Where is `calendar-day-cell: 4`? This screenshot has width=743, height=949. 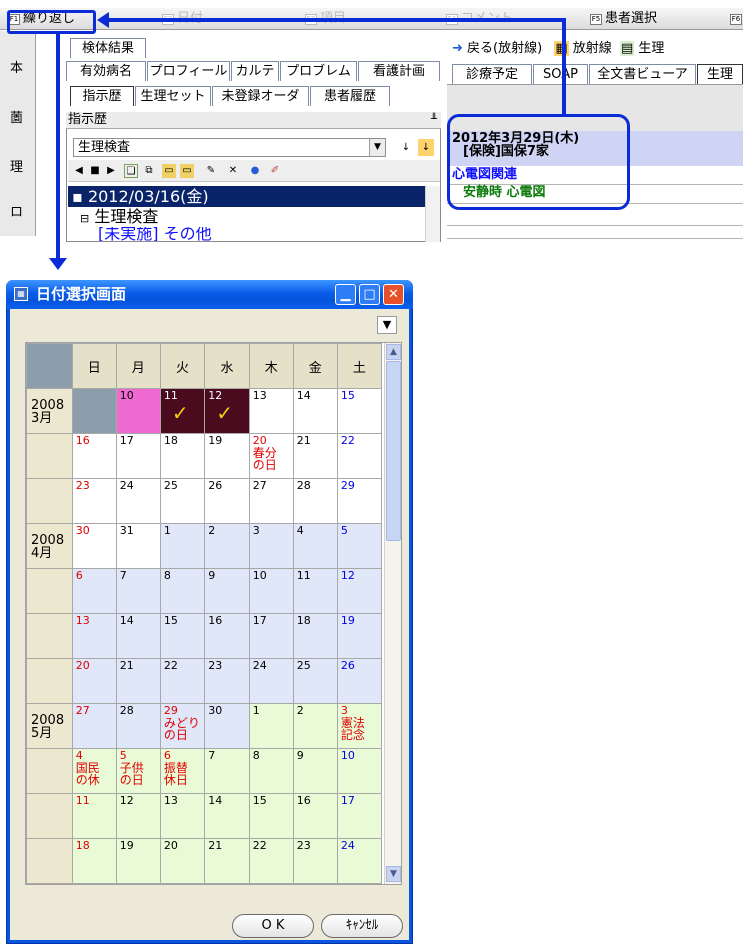
calendar-day-cell: 4 is located at coordinates (315, 546).